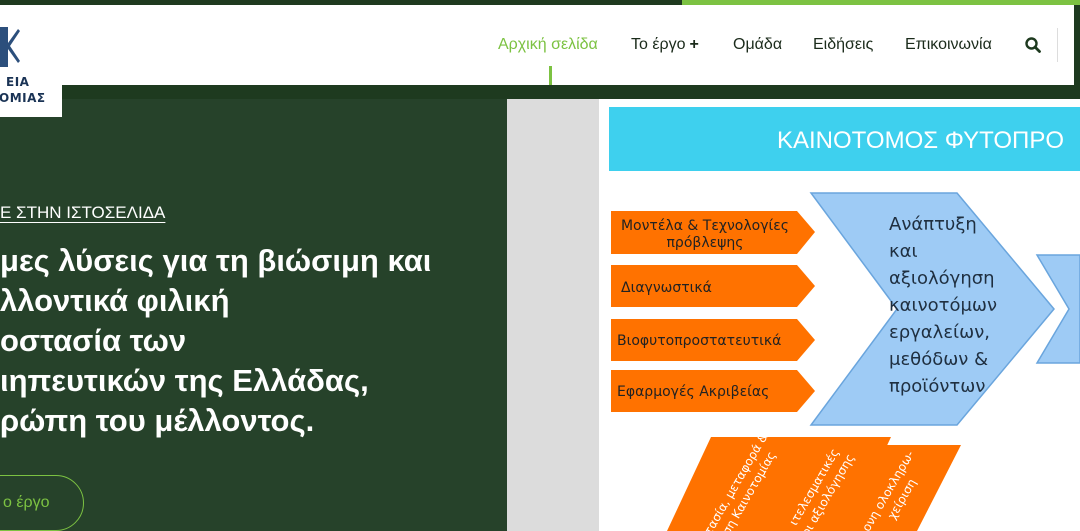 Image resolution: width=1080 pixels, height=531 pixels. I want to click on arrow-precision-text: Εφαρμογές Ακριβείας, so click(693, 392).